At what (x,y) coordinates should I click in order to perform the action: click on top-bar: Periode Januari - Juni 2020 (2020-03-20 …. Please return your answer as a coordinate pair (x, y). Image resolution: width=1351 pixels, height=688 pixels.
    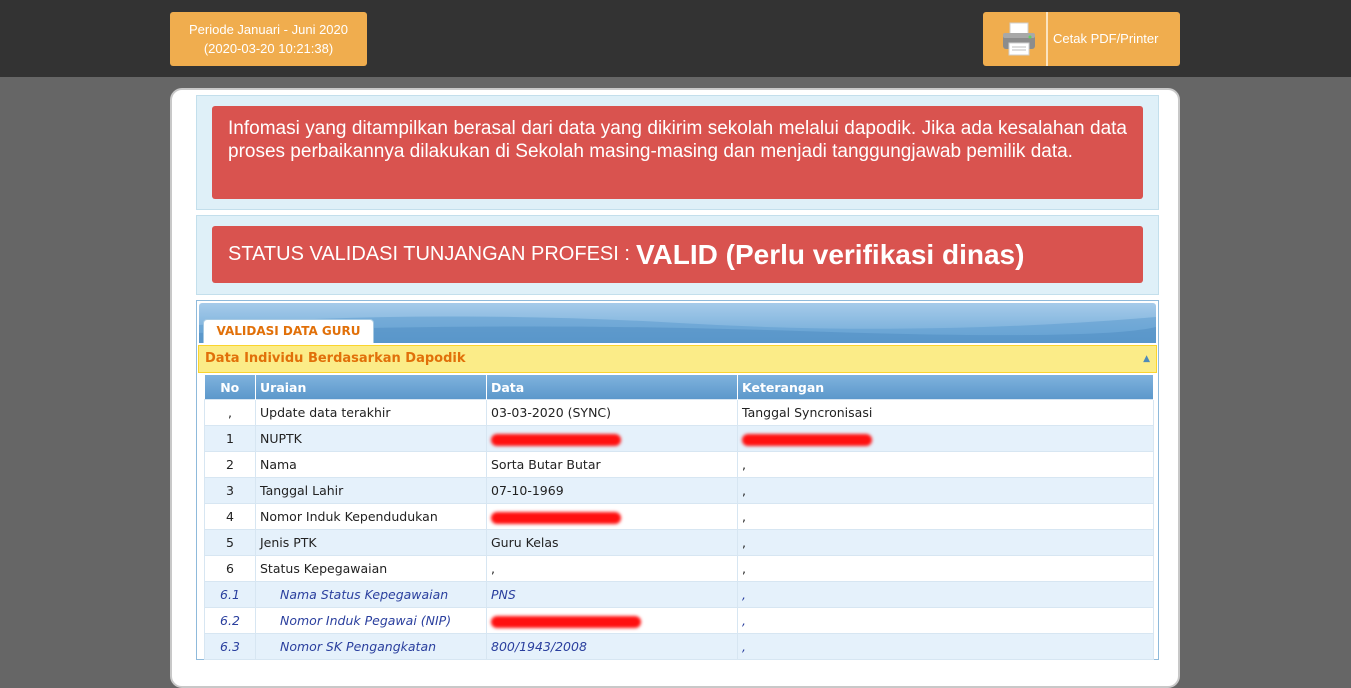
    Looking at the image, I should click on (675, 38).